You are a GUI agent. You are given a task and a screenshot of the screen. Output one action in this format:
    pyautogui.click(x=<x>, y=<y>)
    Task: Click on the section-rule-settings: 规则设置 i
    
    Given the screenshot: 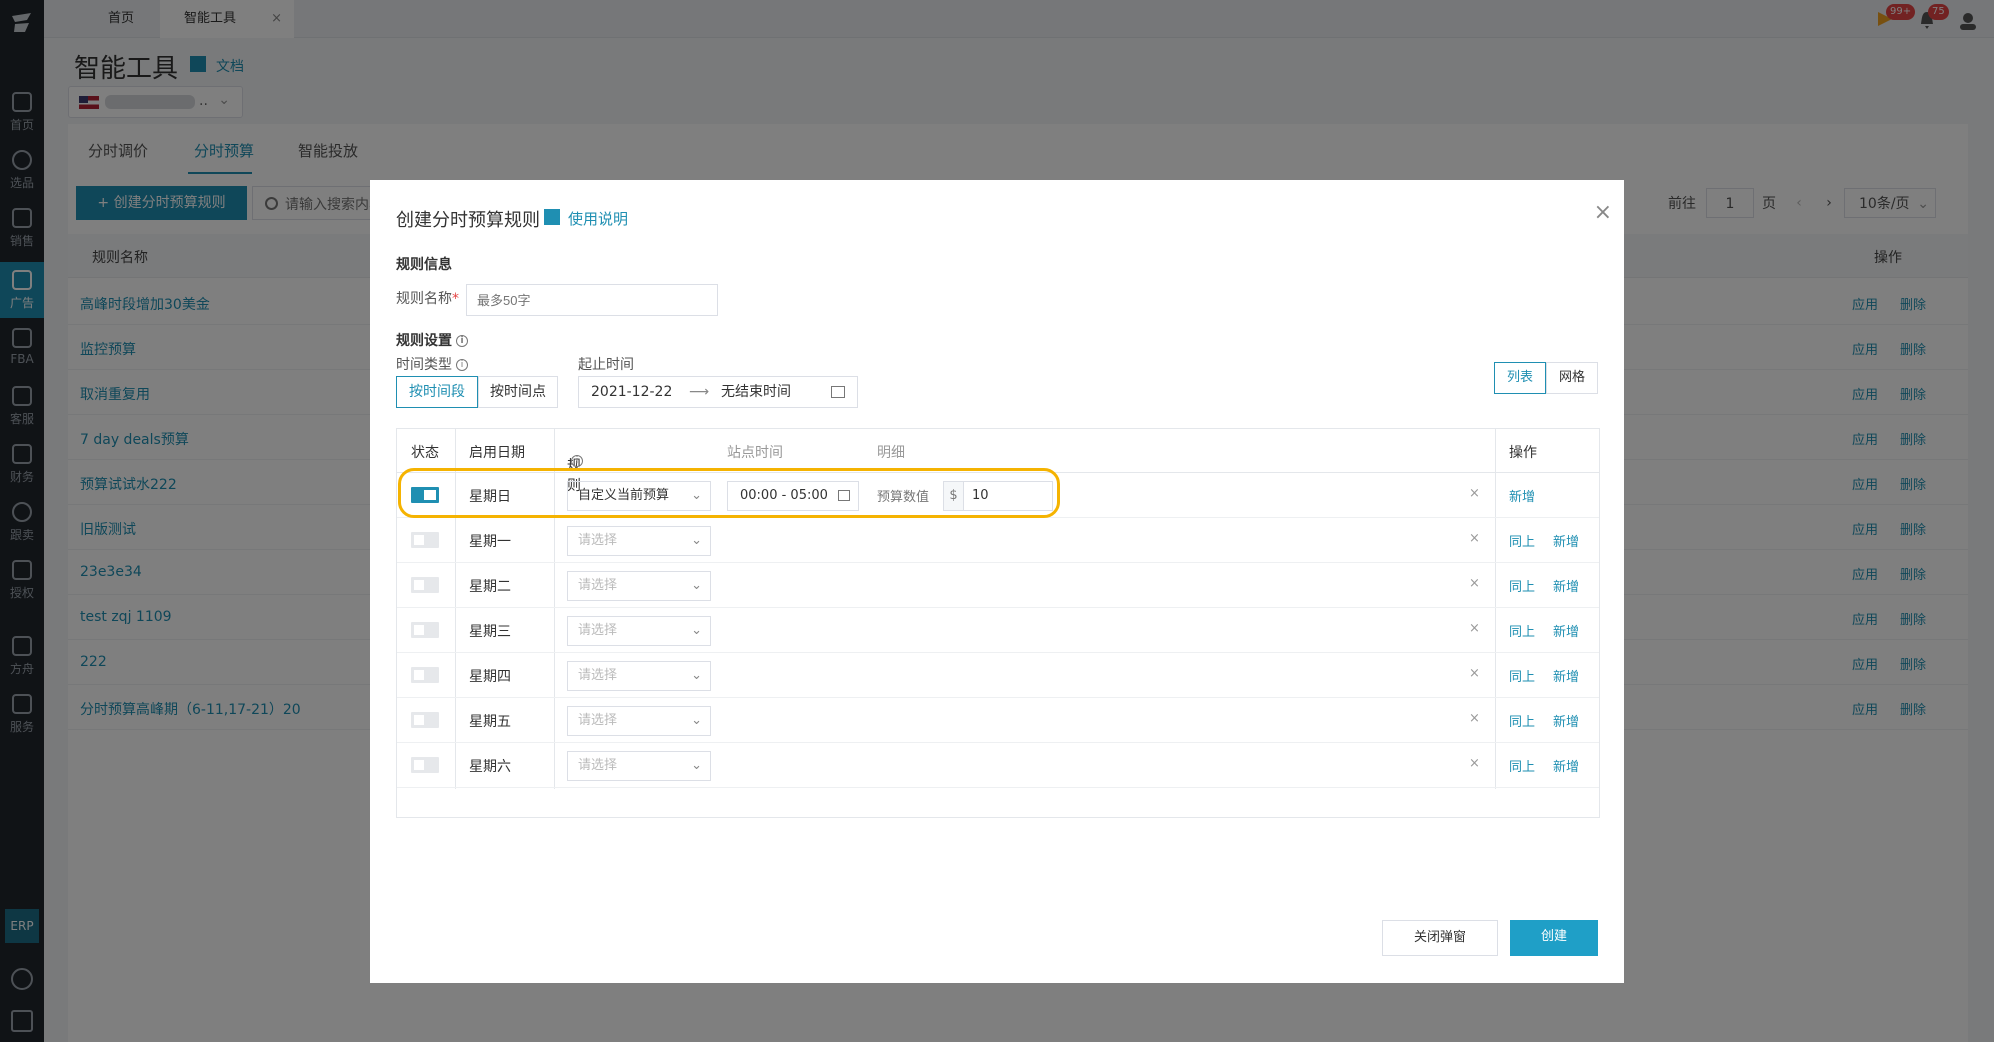 What is the action you would take?
    pyautogui.click(x=432, y=340)
    